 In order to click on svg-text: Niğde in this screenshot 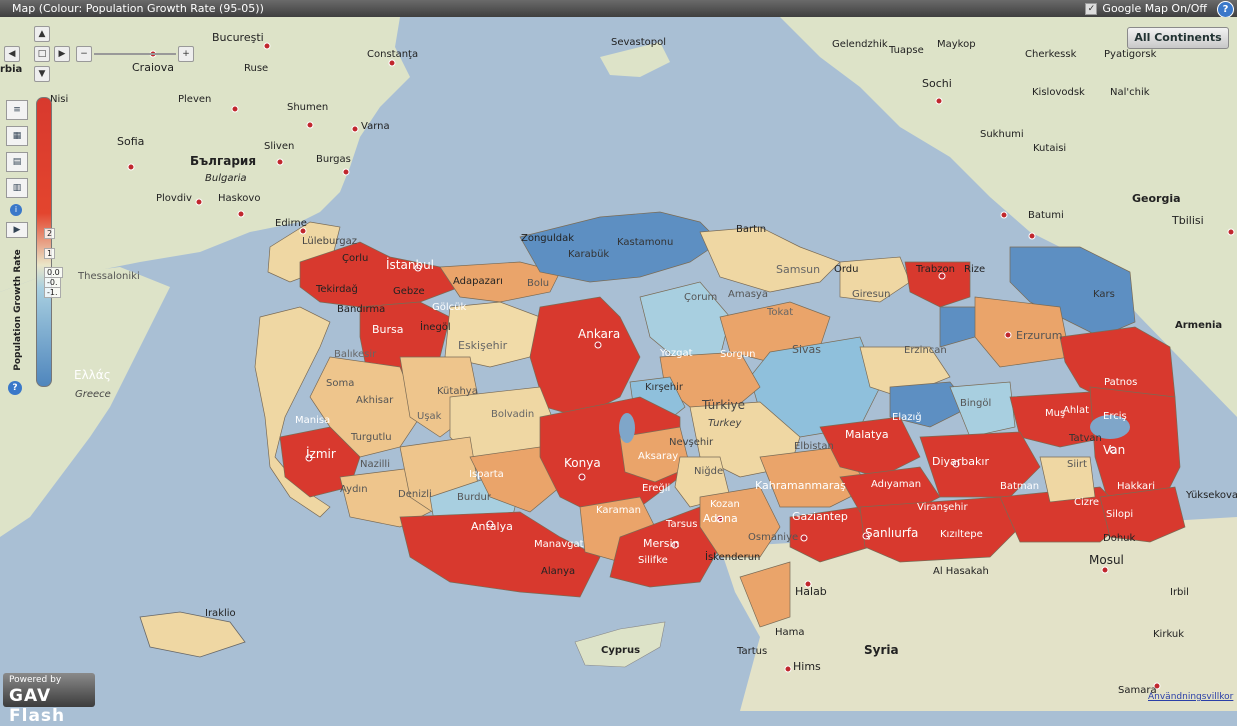, I will do `click(708, 471)`.